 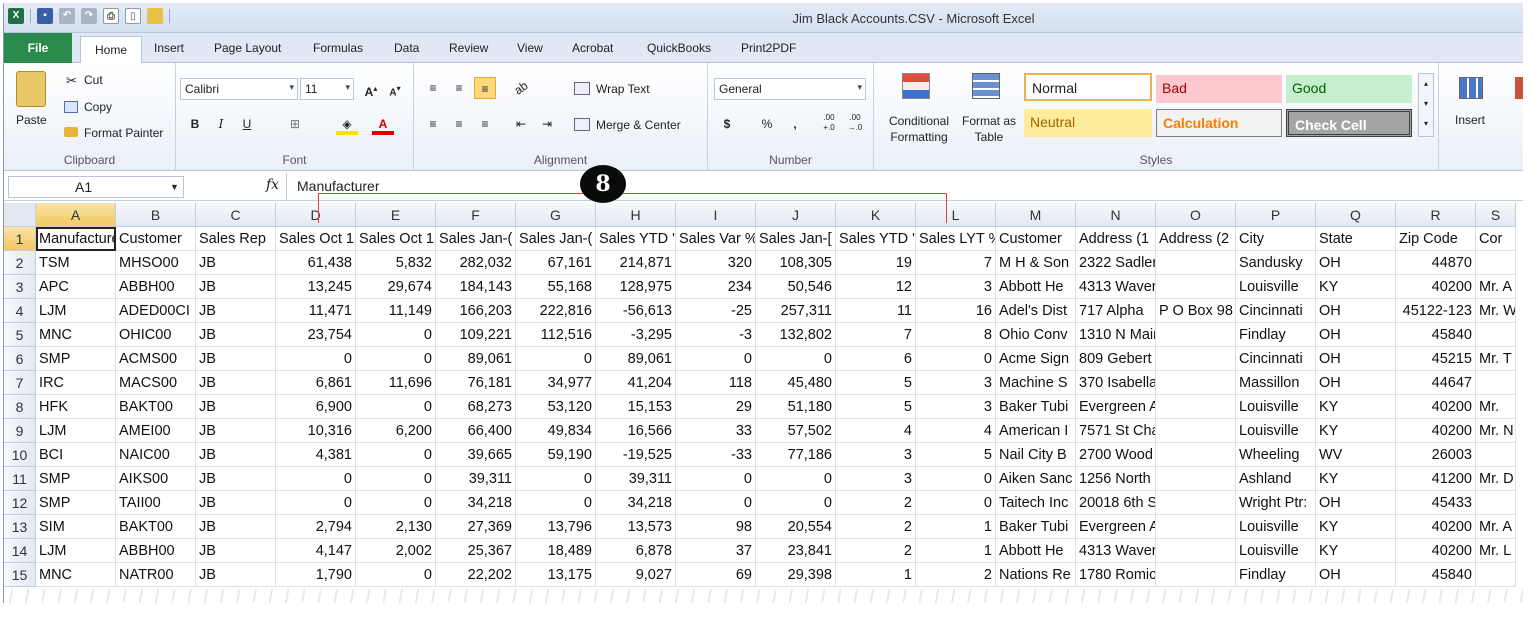 I want to click on cell-O6, so click(x=1196, y=359).